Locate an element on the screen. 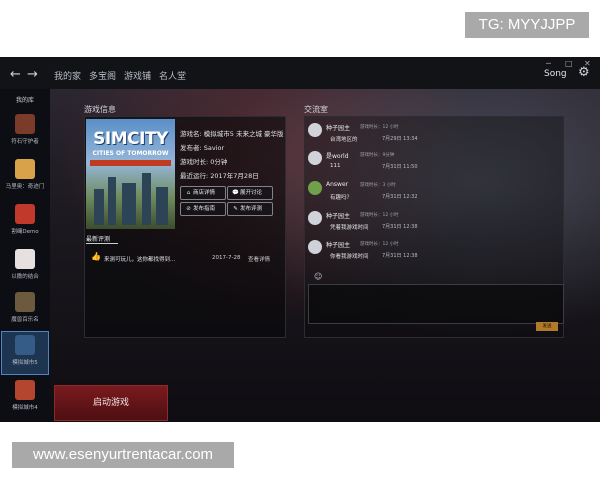 This screenshot has width=600, height=480. pencil-icon: ✎ is located at coordinates (235, 209).